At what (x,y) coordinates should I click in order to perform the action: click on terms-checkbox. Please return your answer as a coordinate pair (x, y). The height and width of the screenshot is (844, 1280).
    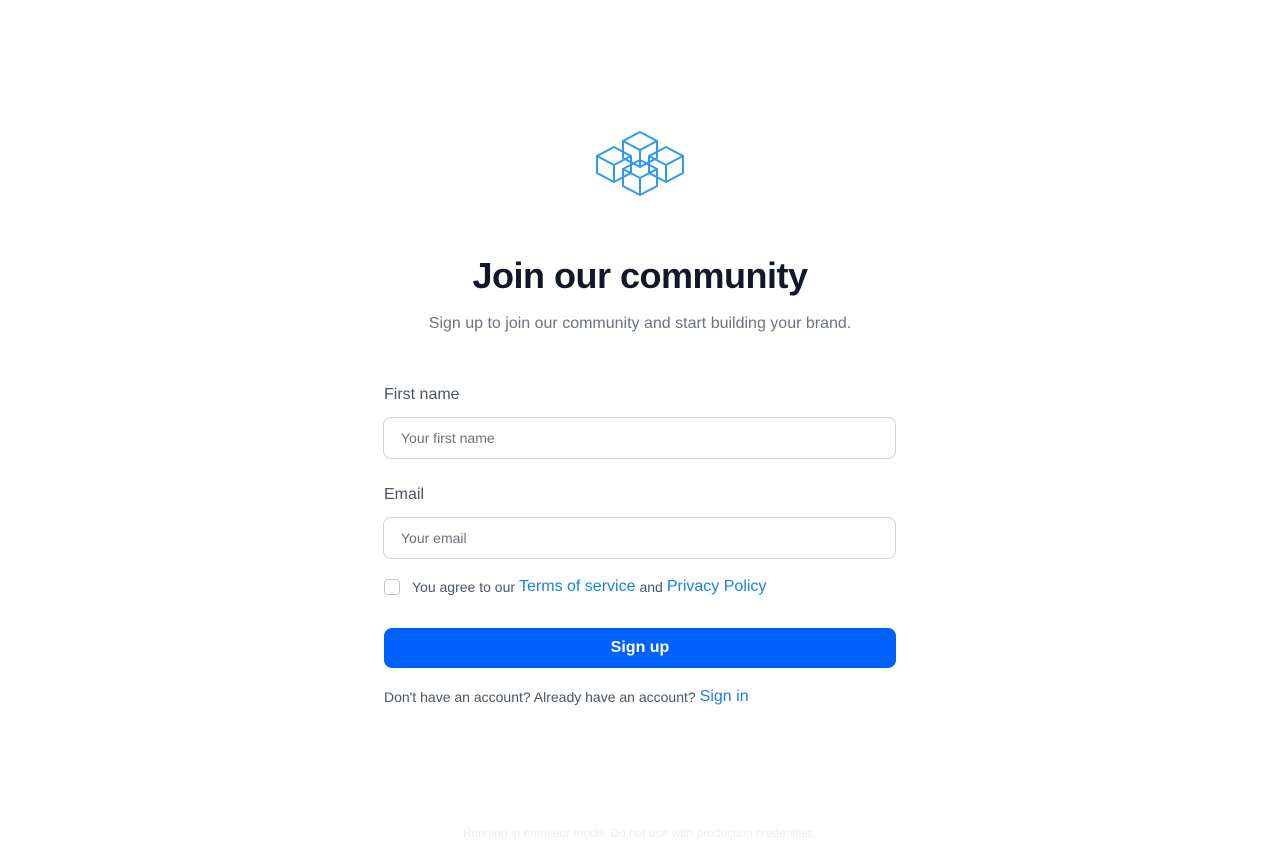
    Looking at the image, I should click on (392, 587).